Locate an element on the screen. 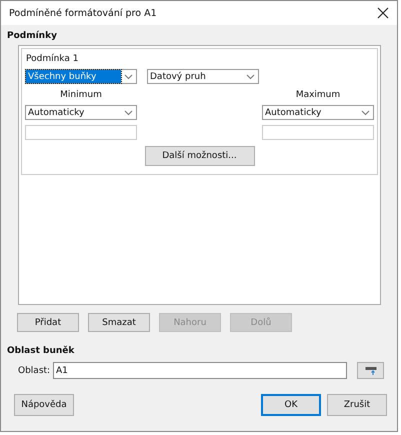  style-dropdown: Datový pruh is located at coordinates (203, 76).